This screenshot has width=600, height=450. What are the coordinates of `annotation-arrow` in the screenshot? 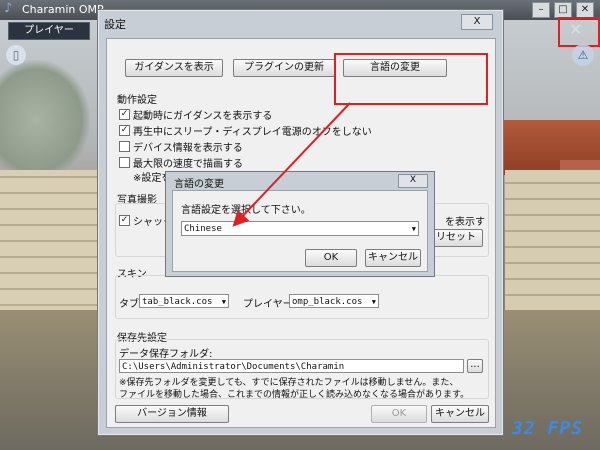 It's located at (291, 164).